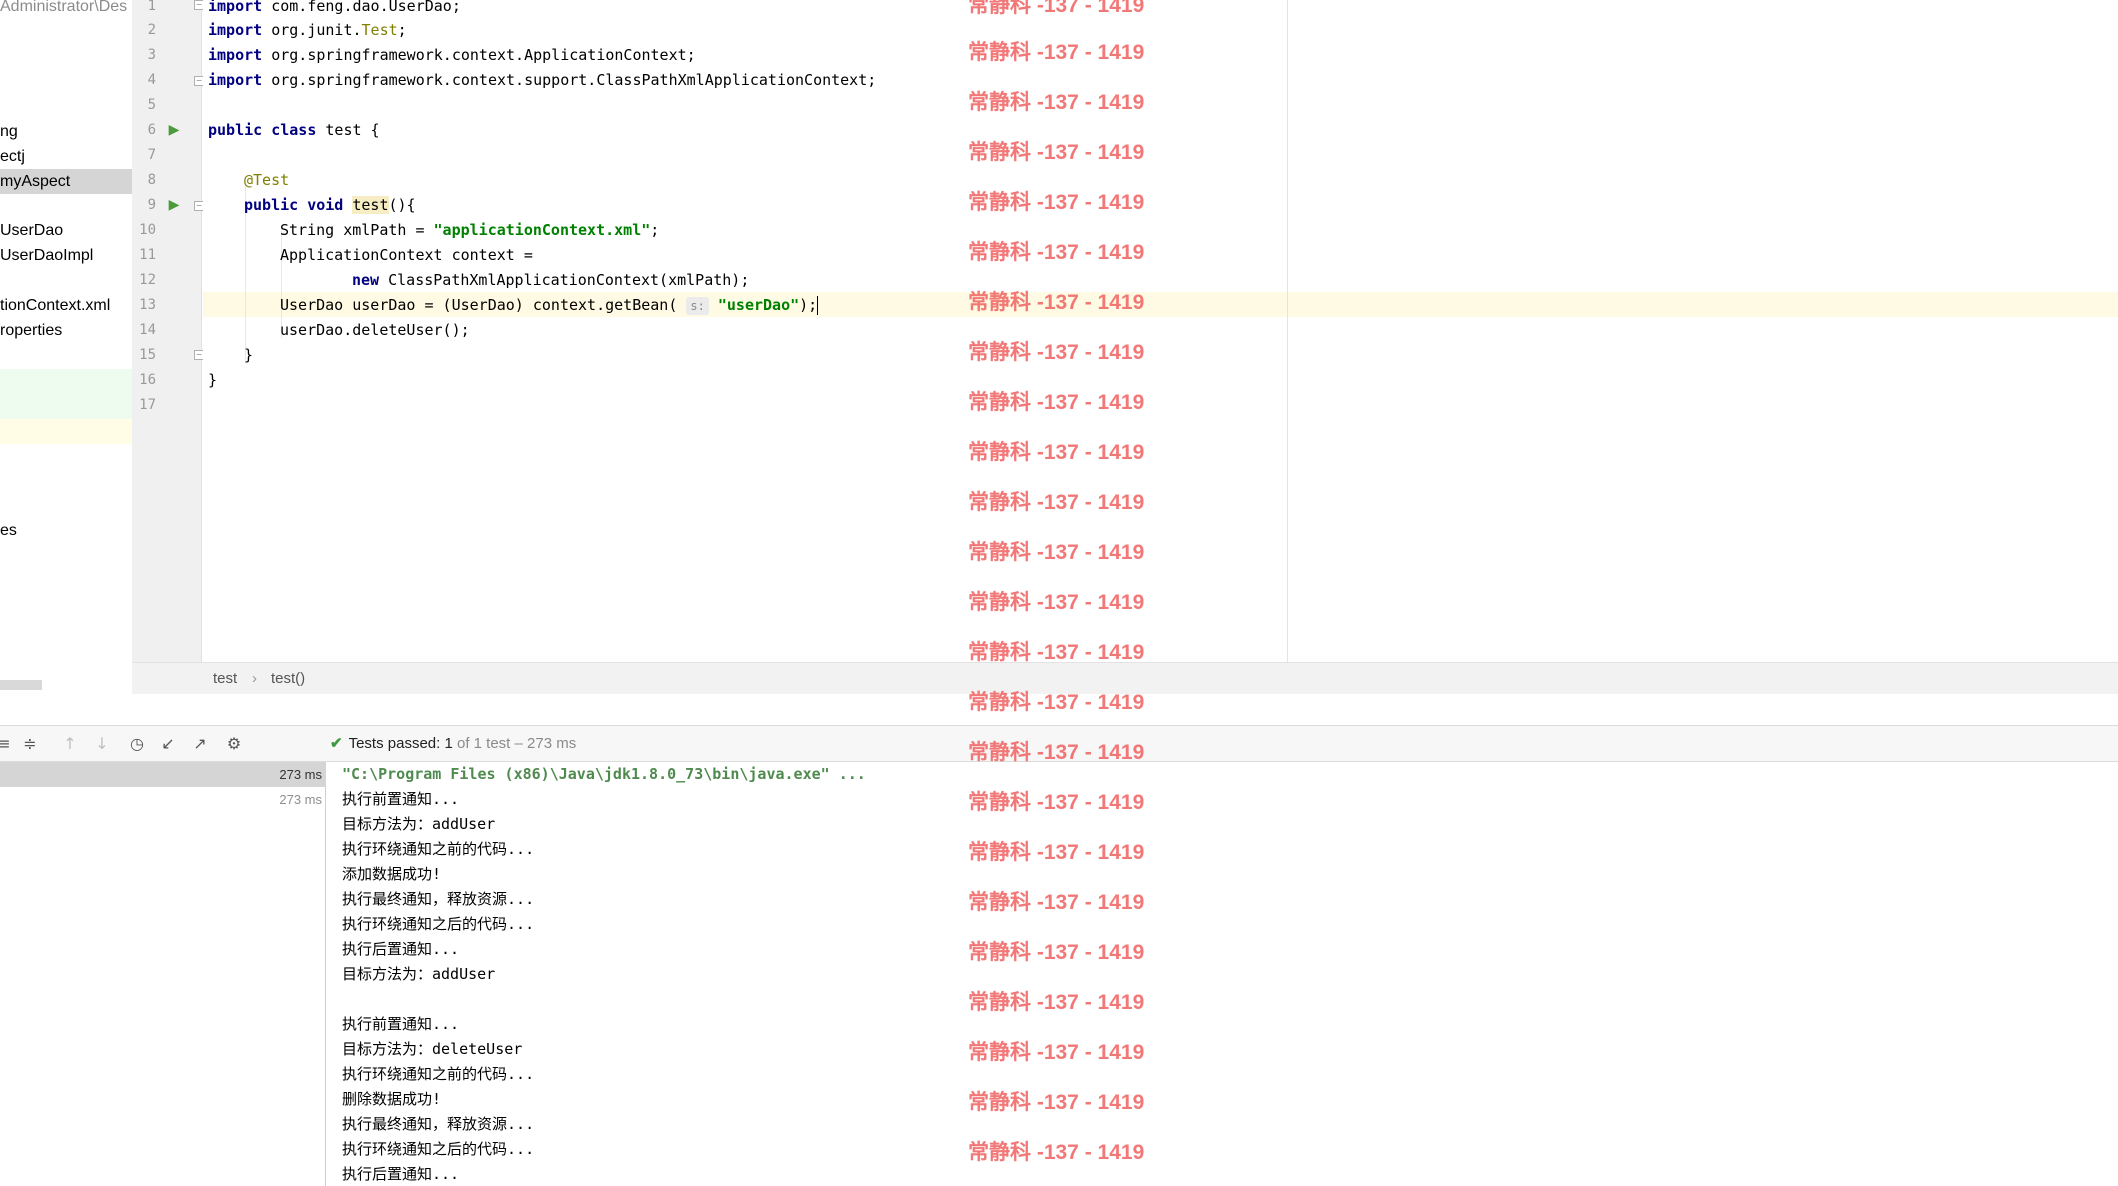 The width and height of the screenshot is (2118, 1186). Describe the element at coordinates (818, 305) in the screenshot. I see `text-caret` at that location.